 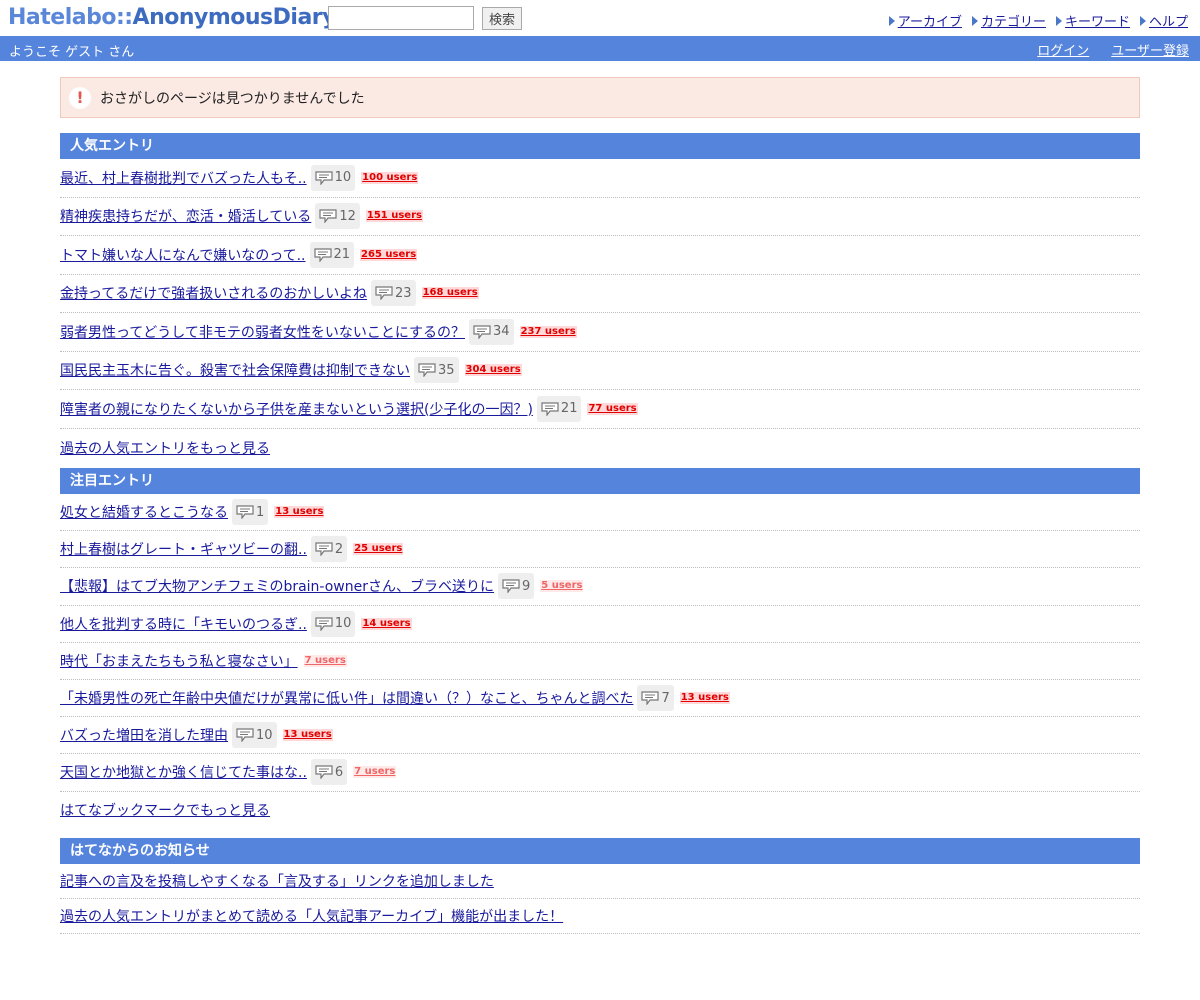 I want to click on comment-count: 12, so click(x=347, y=216).